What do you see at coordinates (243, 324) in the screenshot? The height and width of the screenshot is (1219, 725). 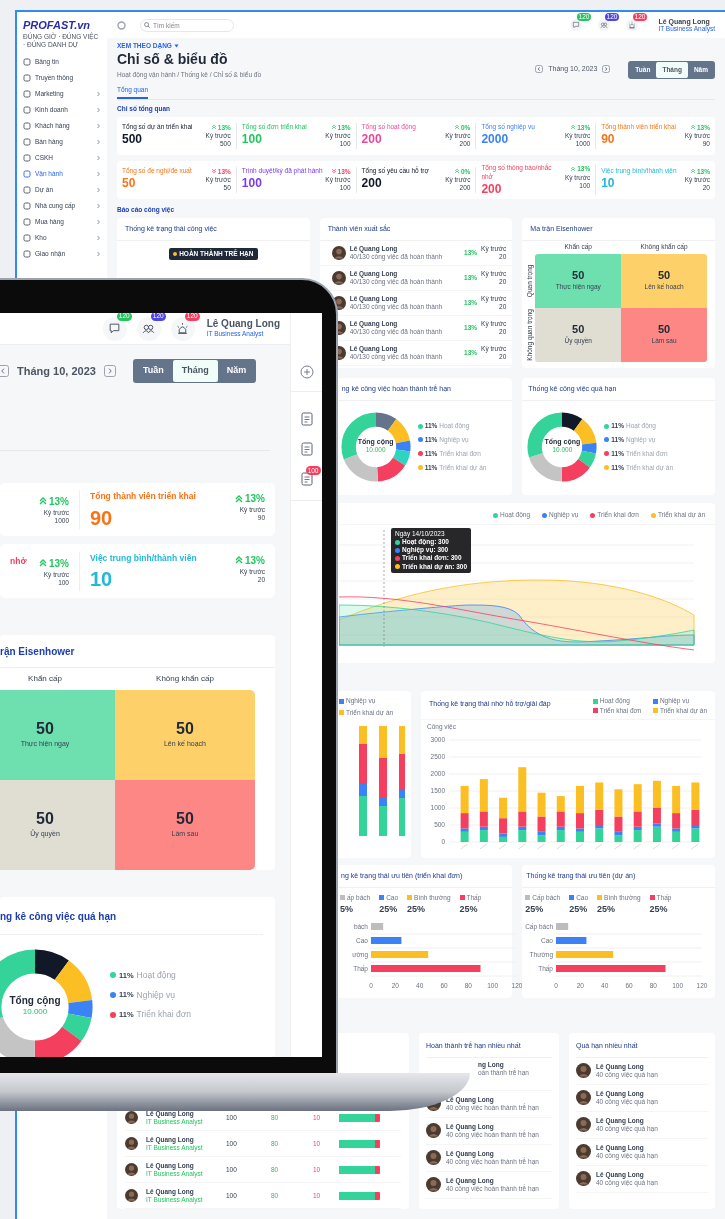 I see `user-name: Lê Quang Long` at bounding box center [243, 324].